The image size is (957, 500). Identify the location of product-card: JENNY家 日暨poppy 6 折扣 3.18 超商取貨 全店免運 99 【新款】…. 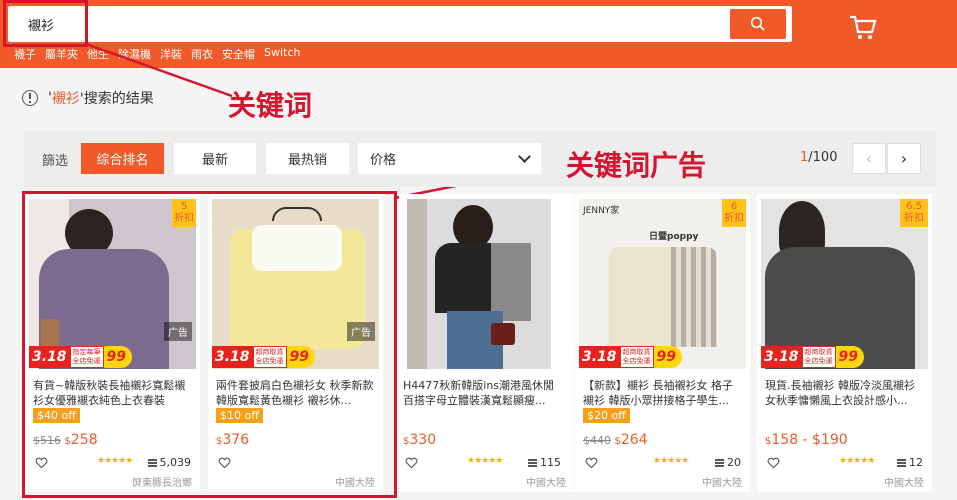
(662, 343).